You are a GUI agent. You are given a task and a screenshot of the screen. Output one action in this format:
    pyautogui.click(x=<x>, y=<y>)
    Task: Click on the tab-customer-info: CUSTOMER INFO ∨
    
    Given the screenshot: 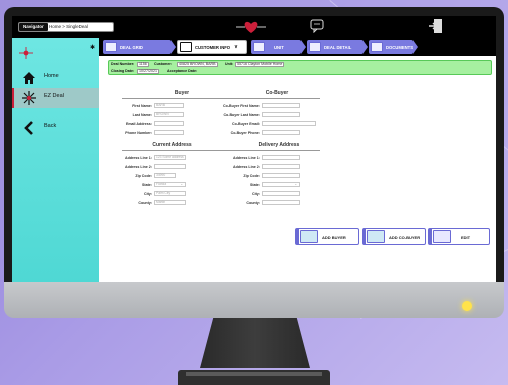 What is the action you would take?
    pyautogui.click(x=212, y=47)
    